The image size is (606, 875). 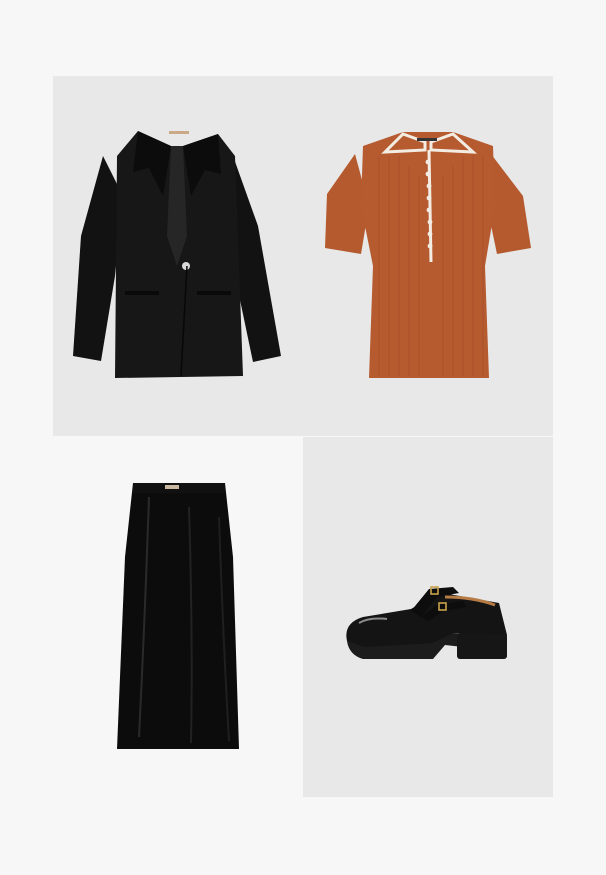 What do you see at coordinates (482, 646) in the screenshot?
I see `shoe-heel` at bounding box center [482, 646].